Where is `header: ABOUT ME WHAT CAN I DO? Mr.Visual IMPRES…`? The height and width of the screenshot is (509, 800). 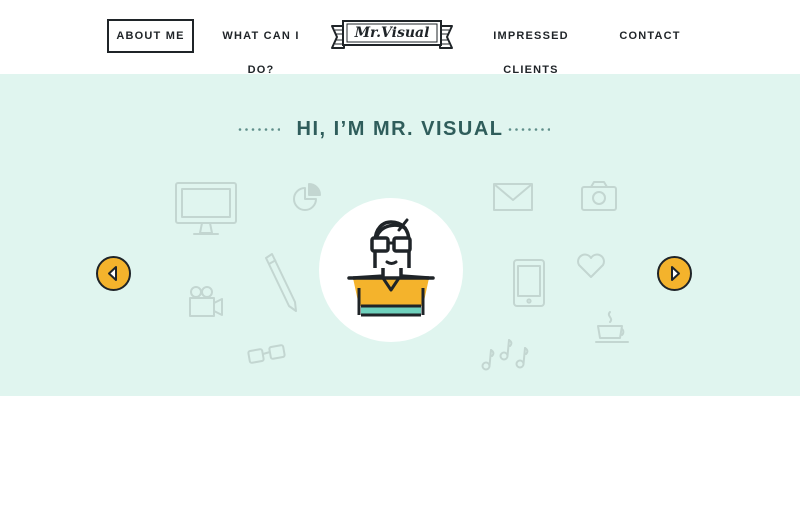
header: ABOUT ME WHAT CAN I DO? Mr.Visual IMPRES… is located at coordinates (400, 38).